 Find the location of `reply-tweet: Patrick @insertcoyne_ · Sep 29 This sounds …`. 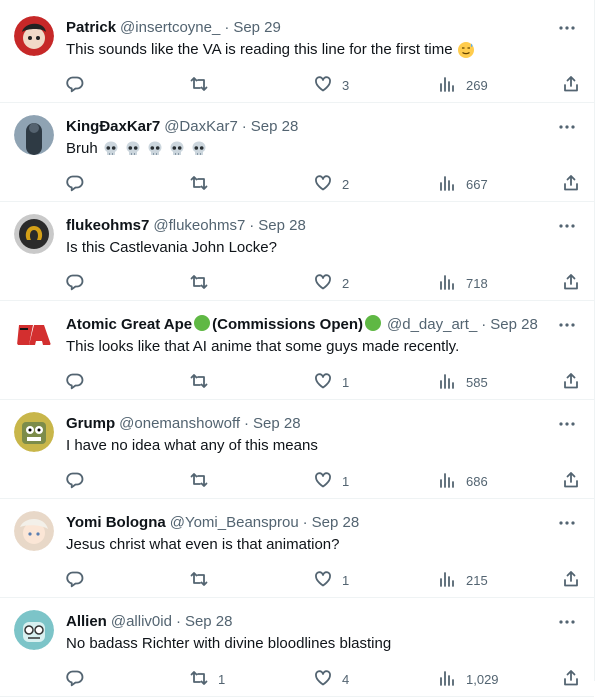

reply-tweet: Patrick @insertcoyne_ · Sep 29 This sounds … is located at coordinates (297, 53).